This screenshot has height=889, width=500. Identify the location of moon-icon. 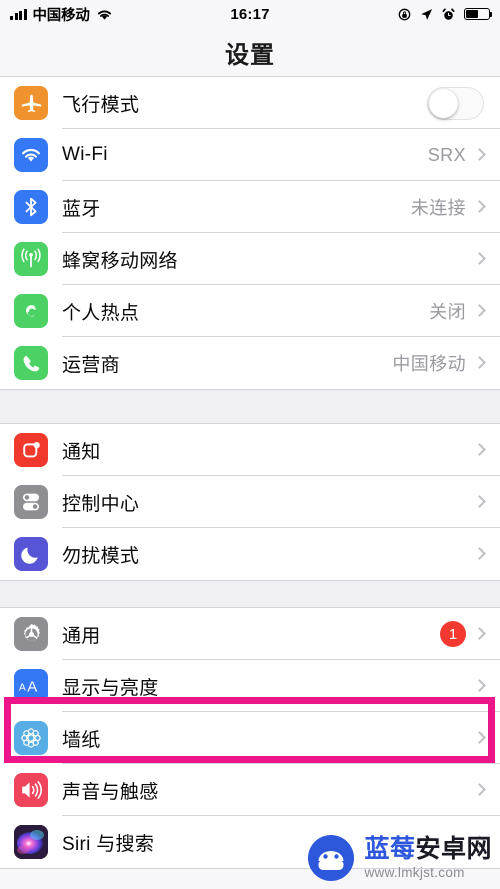
(31, 554).